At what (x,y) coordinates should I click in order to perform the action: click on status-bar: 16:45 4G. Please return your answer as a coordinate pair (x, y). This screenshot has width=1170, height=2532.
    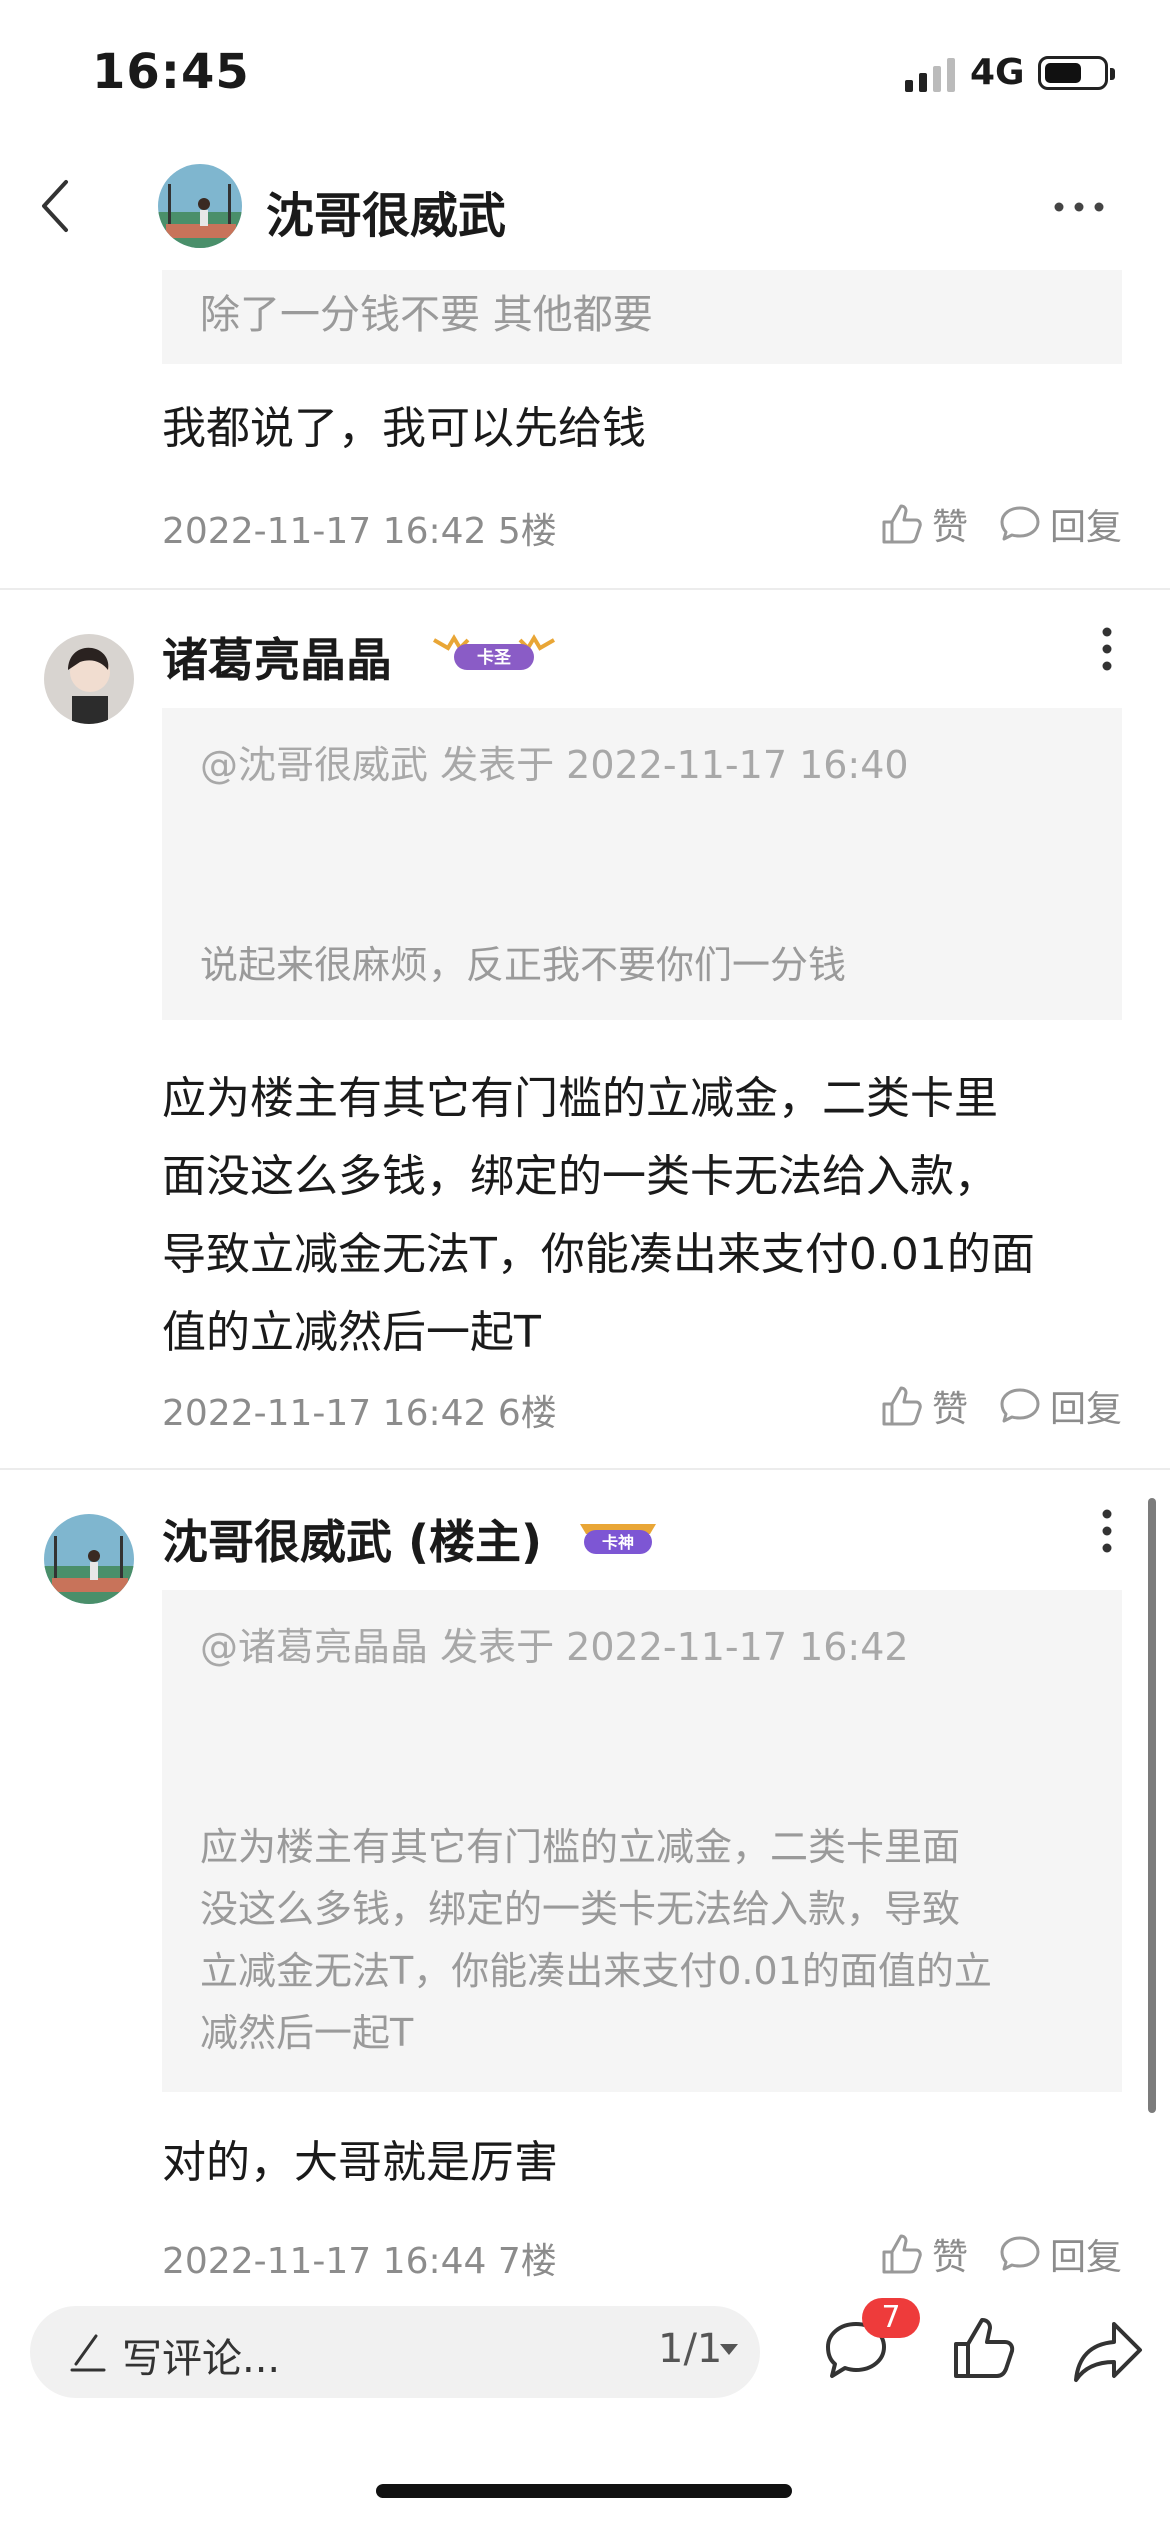
    Looking at the image, I should click on (585, 75).